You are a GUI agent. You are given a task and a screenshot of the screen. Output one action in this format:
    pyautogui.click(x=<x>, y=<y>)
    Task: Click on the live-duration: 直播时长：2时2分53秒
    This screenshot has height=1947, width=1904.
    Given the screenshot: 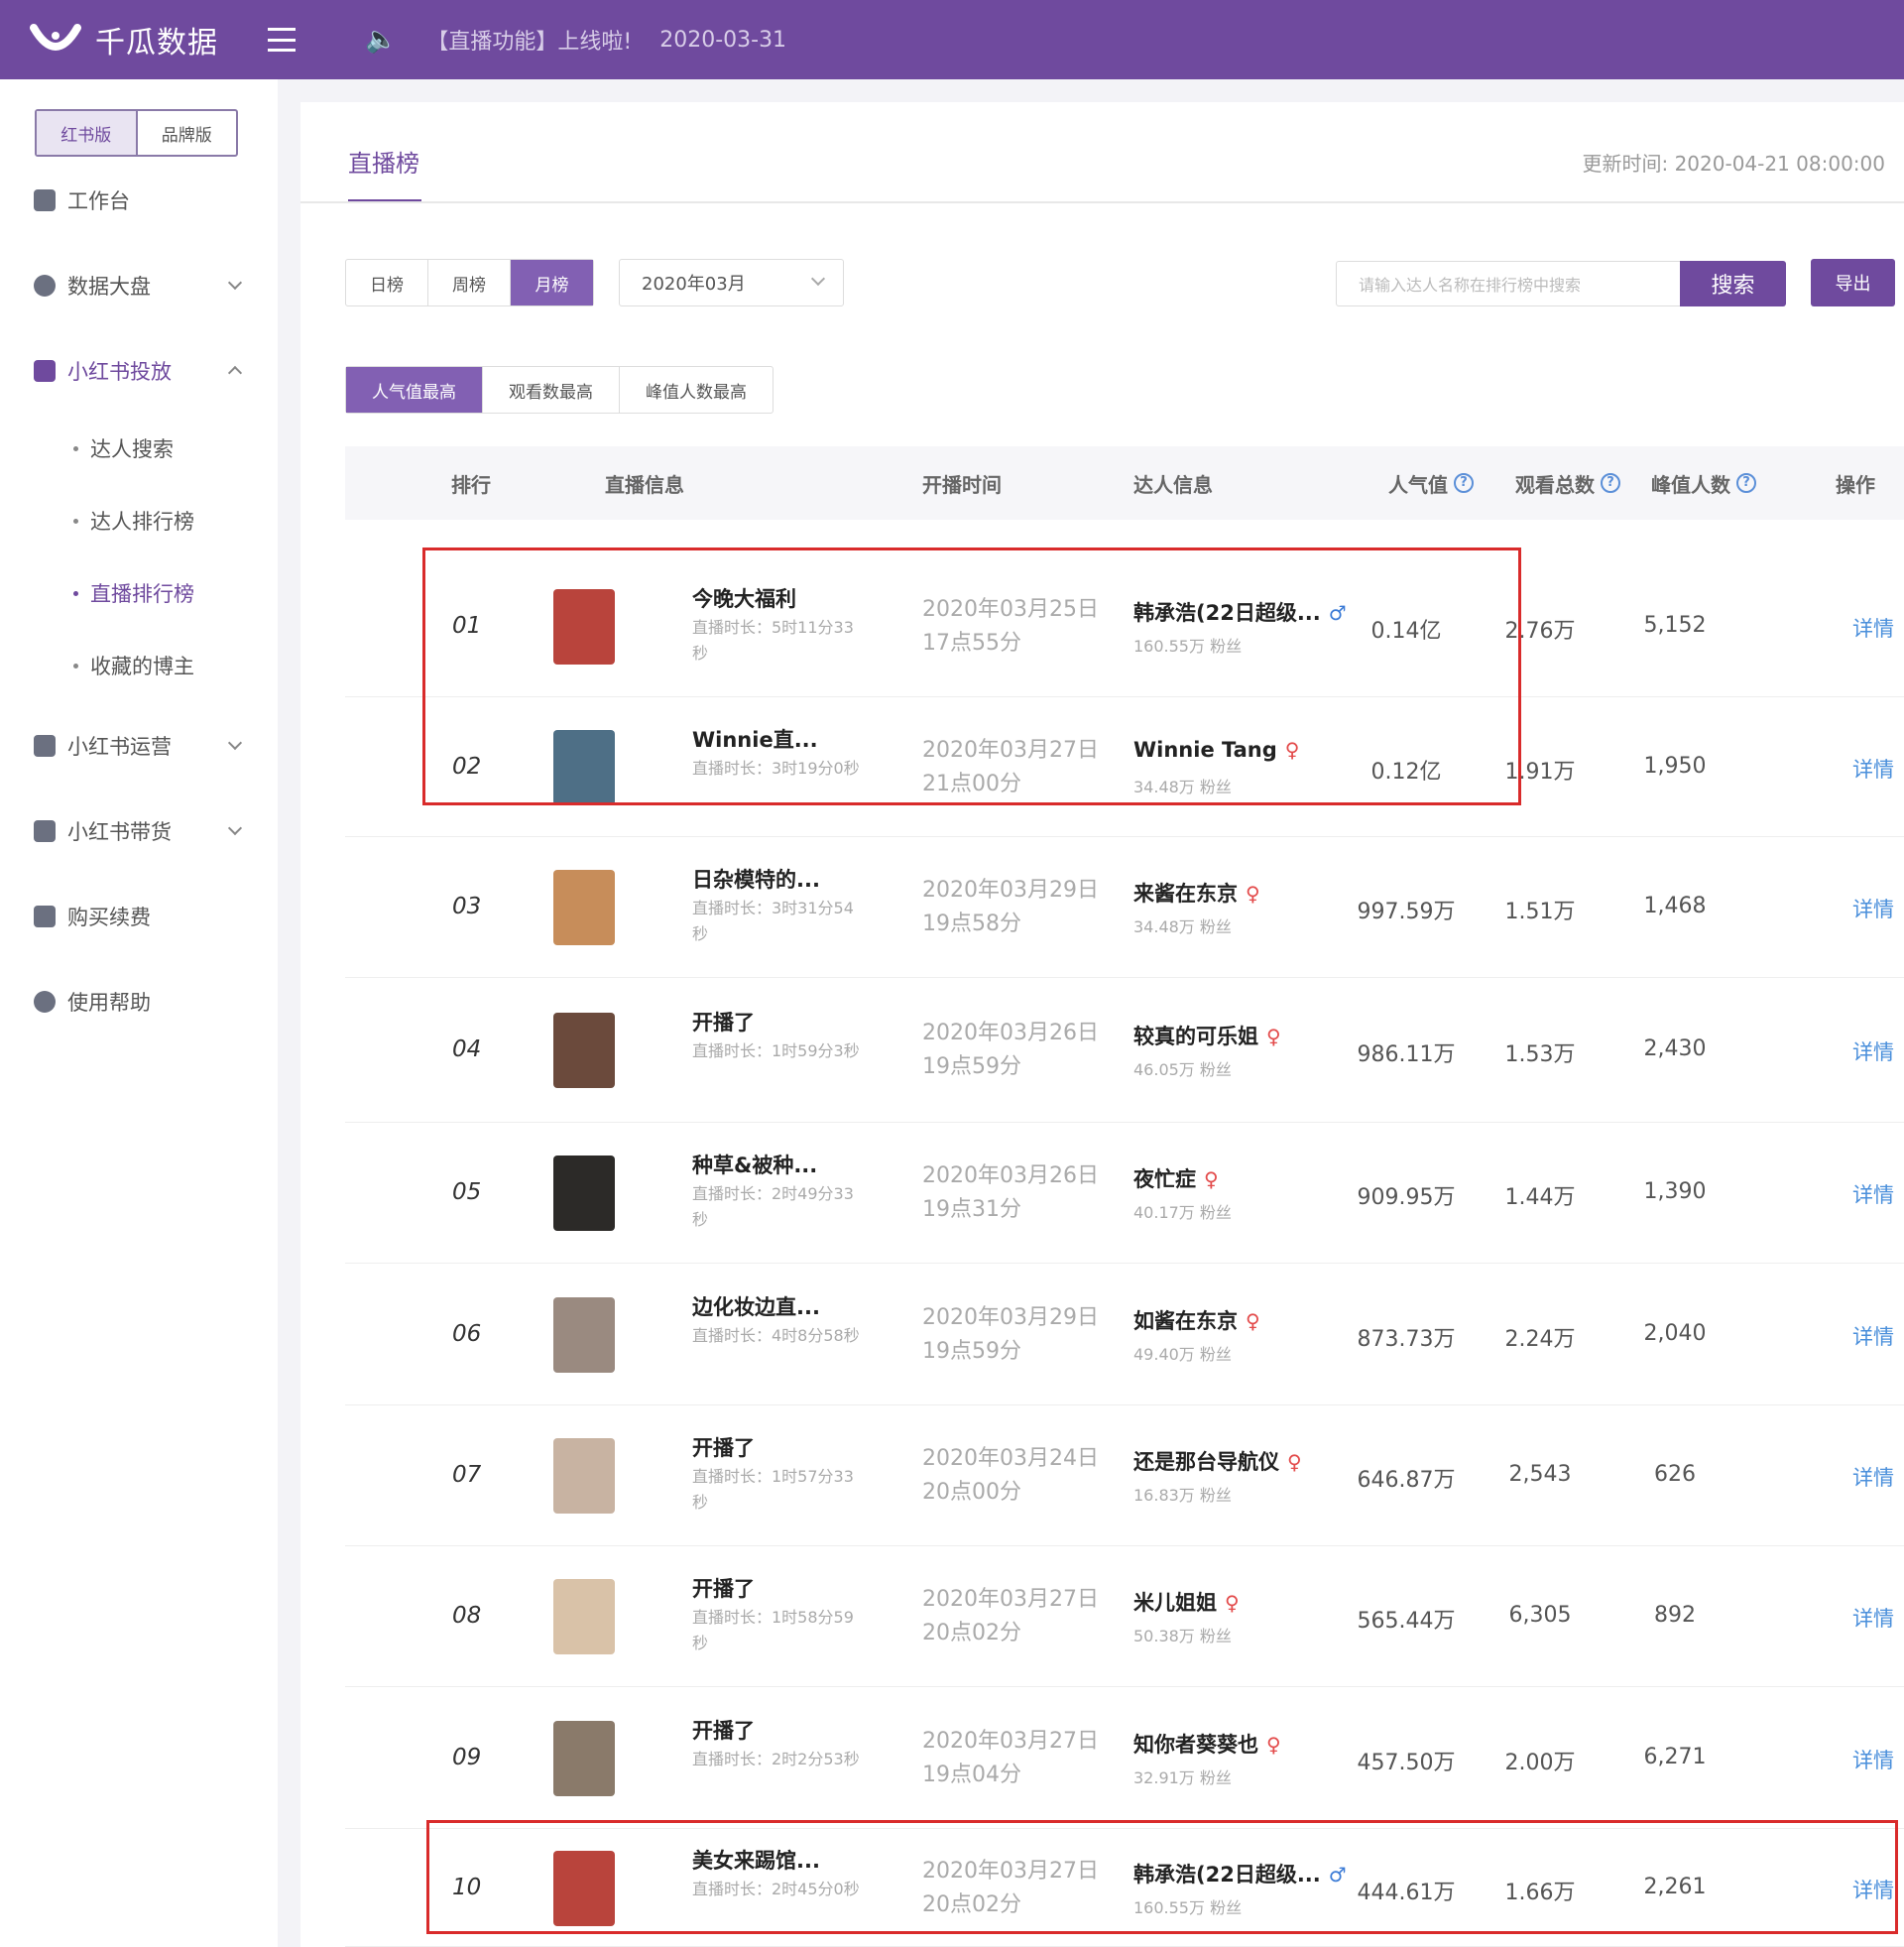 What is the action you would take?
    pyautogui.click(x=776, y=1759)
    